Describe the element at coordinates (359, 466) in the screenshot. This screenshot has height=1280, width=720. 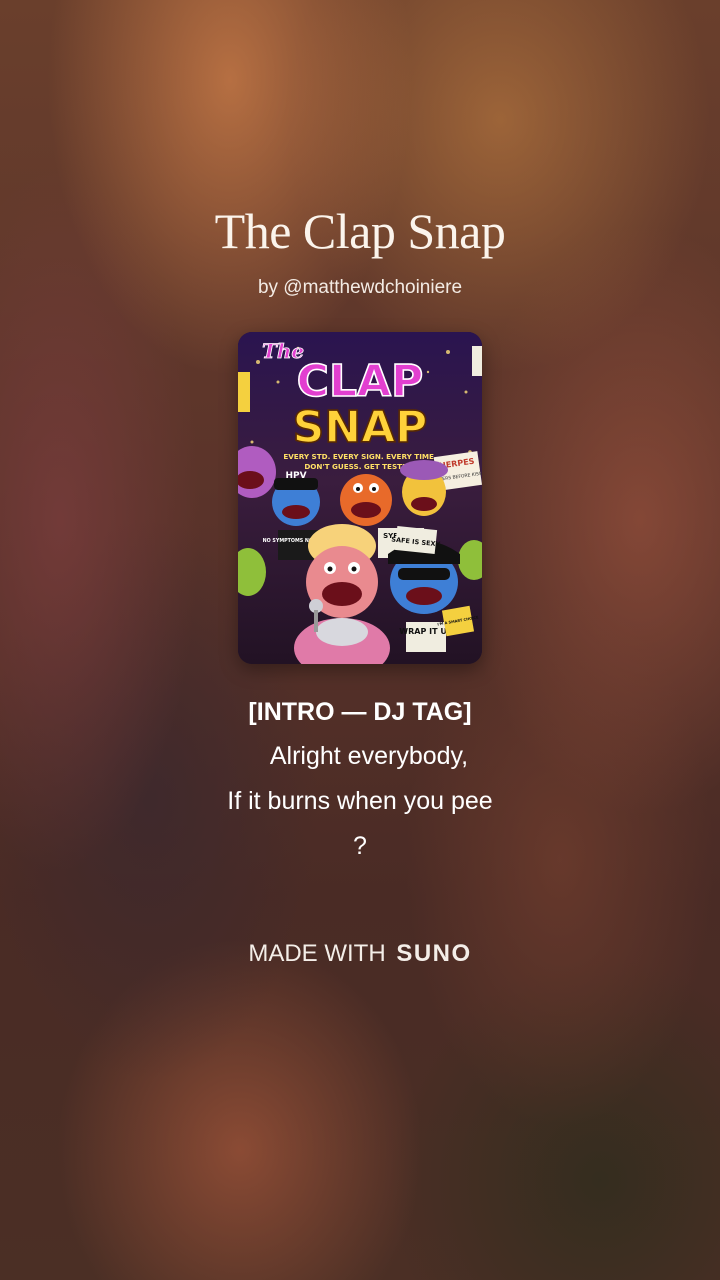
I see `cover-tagline-2: DON'T GUESS. GET TESTED.` at that location.